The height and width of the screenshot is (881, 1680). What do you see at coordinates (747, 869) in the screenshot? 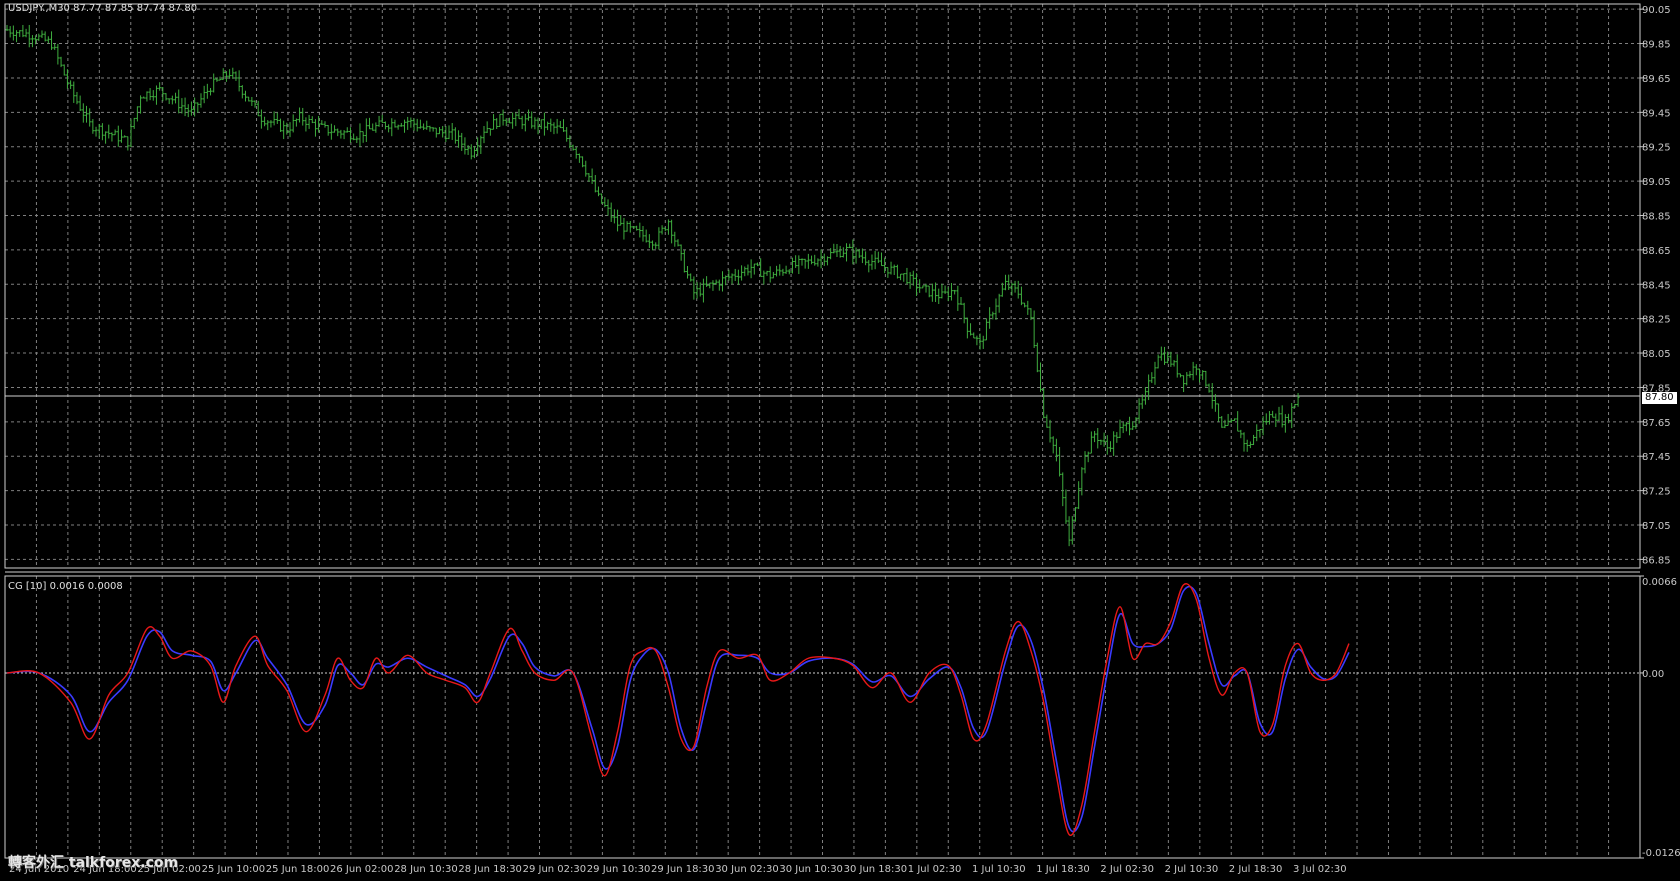
I see `time-axis-tick-label: 30 Jun 02:30` at bounding box center [747, 869].